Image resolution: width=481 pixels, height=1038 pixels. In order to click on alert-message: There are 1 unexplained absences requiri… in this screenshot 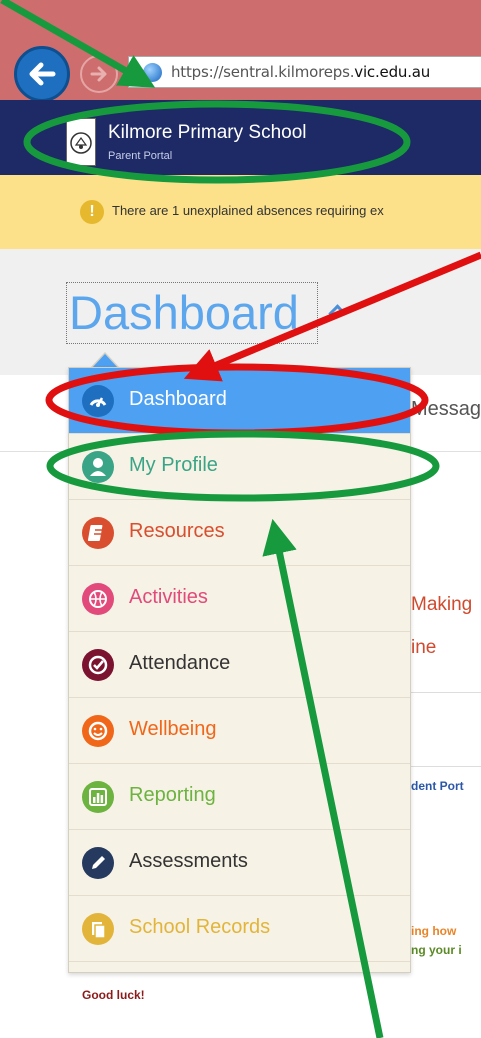, I will do `click(248, 210)`.